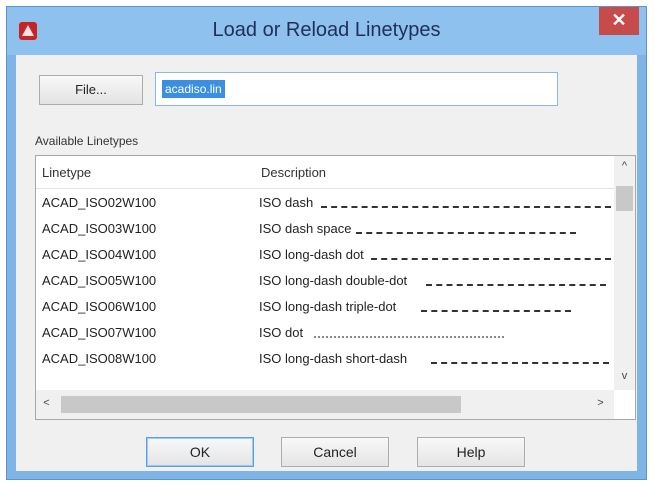  I want to click on linetype-name: ACAD_ISO06W100, so click(99, 306).